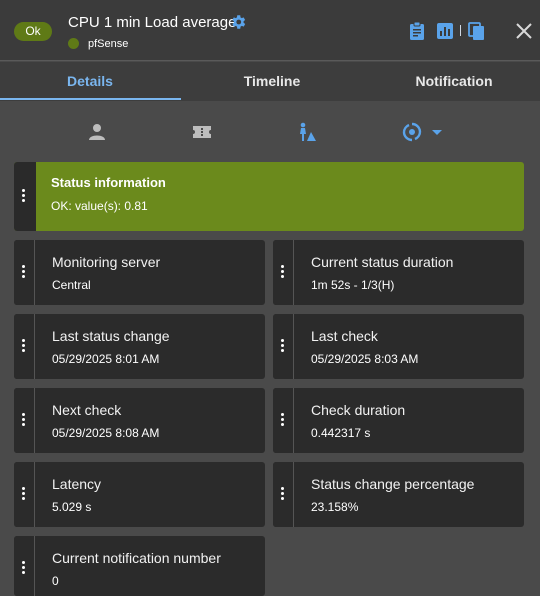 This screenshot has width=540, height=596. What do you see at coordinates (445, 31) in the screenshot?
I see `chart-icon` at bounding box center [445, 31].